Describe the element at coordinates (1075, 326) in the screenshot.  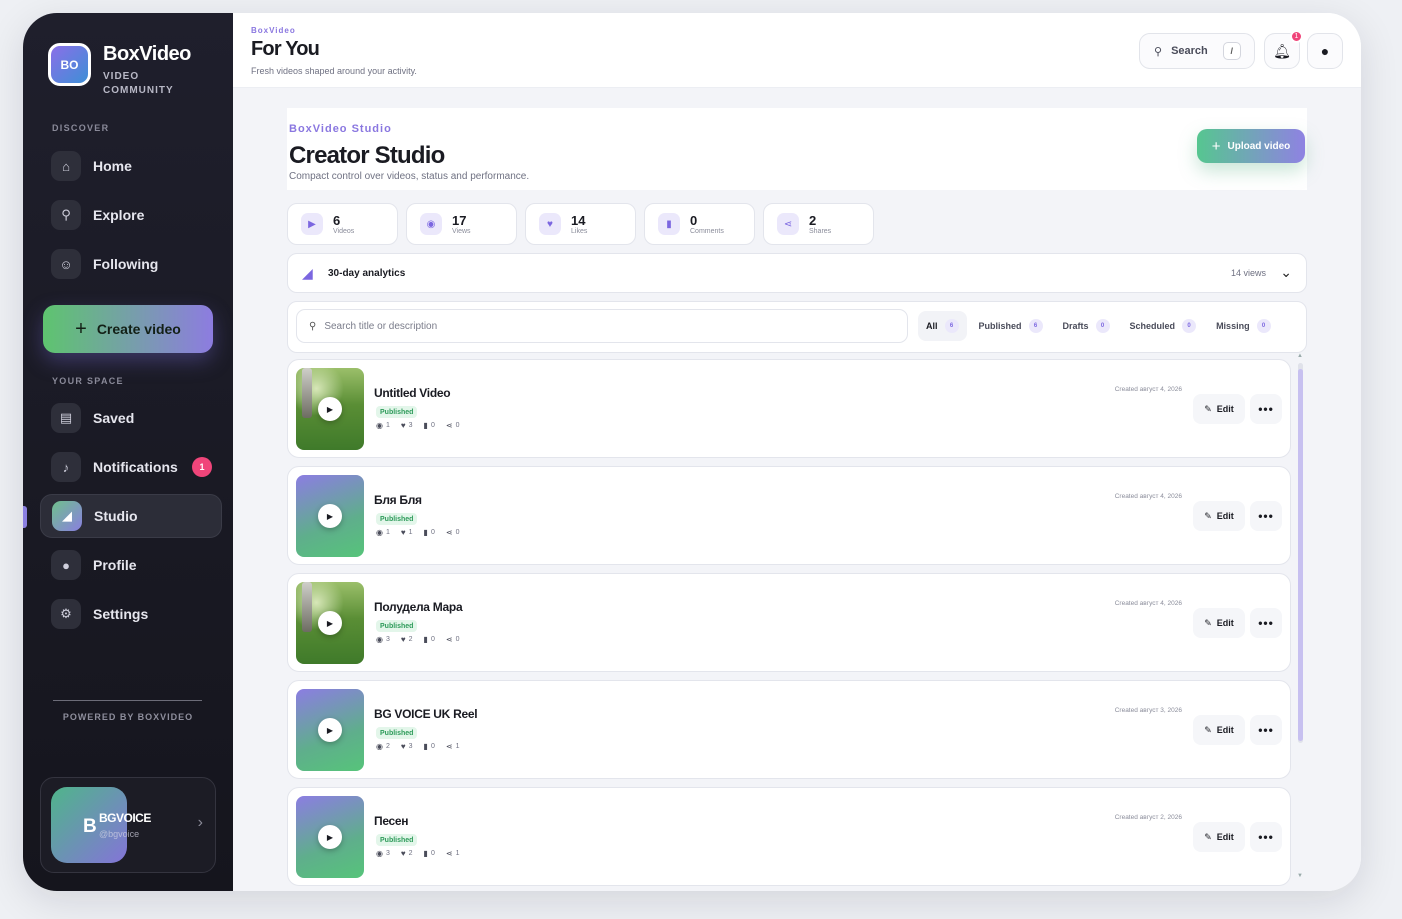
I see `tab-label: Drafts` at that location.